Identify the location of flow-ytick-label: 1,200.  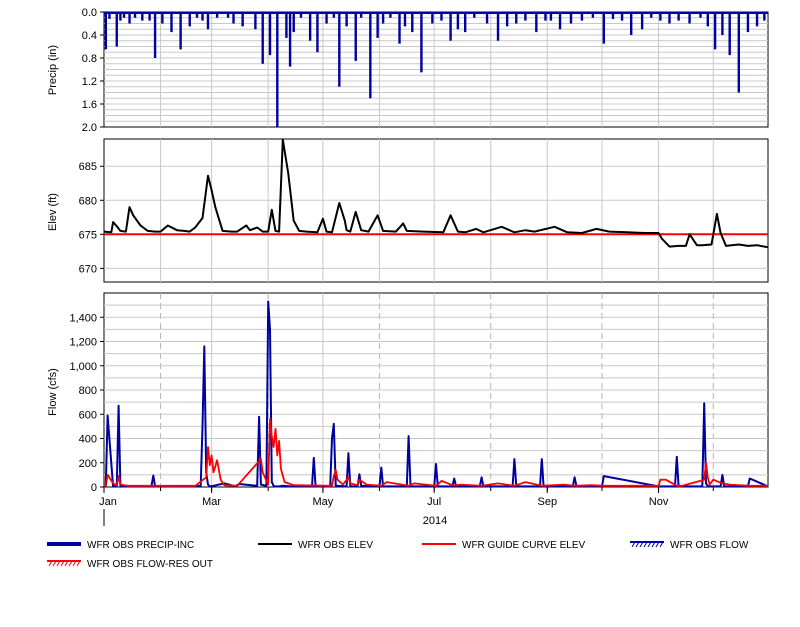
(83, 343).